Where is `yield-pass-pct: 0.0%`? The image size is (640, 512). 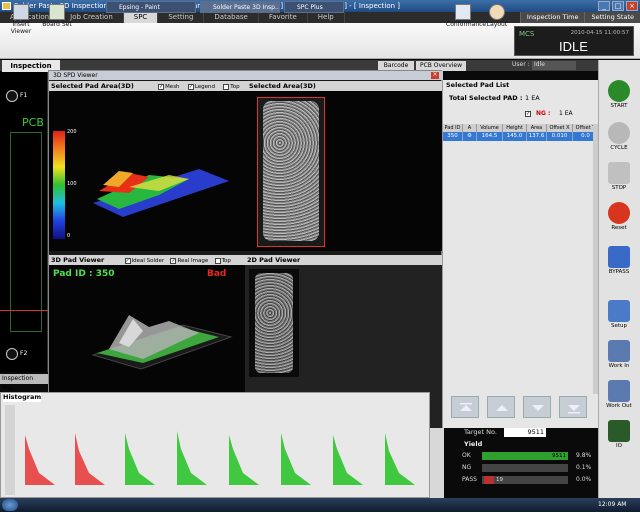
yield-pass-pct: 0.0% is located at coordinates (584, 479).